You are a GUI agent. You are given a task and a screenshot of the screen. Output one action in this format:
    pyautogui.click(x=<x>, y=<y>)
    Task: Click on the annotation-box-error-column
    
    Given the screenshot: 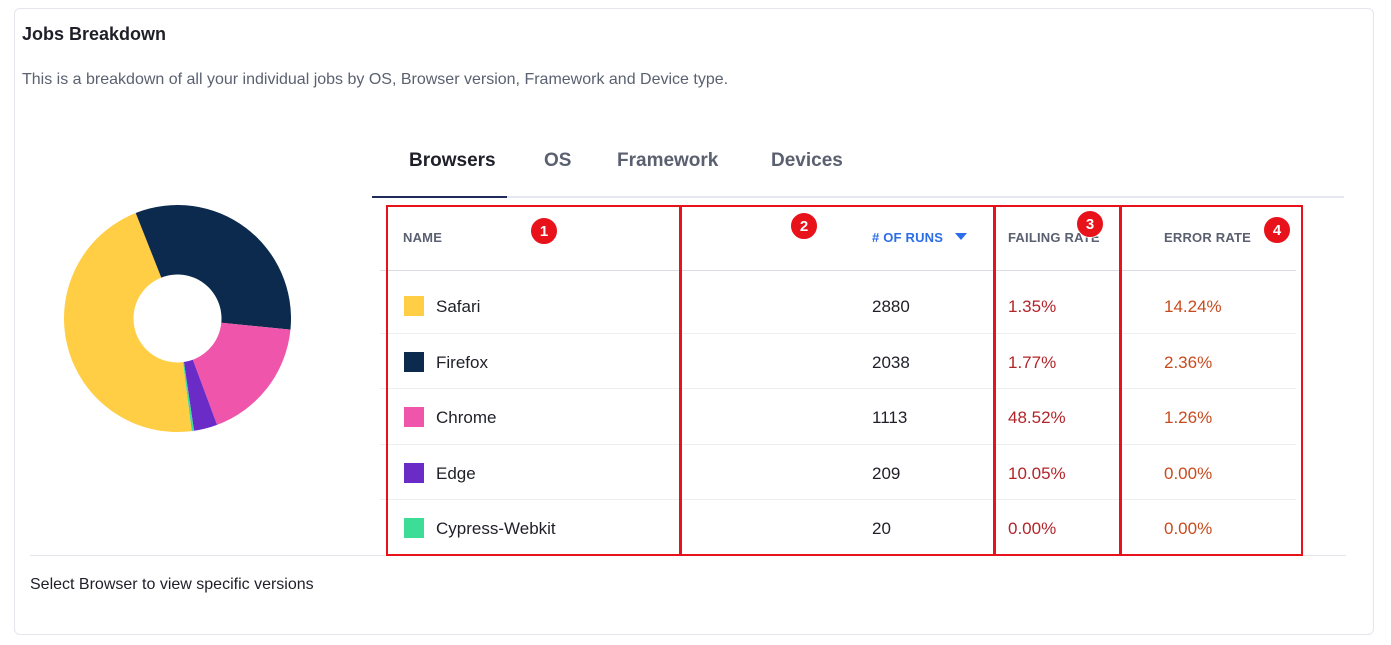 What is the action you would take?
    pyautogui.click(x=1211, y=380)
    